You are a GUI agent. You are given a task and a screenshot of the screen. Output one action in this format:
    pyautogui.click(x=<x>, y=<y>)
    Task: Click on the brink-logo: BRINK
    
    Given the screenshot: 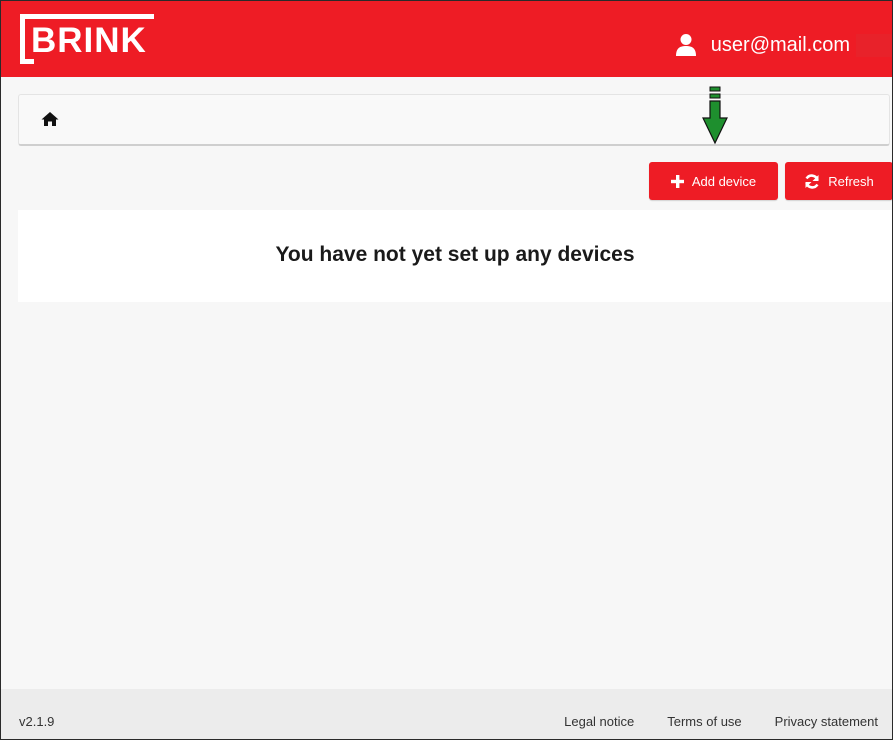 What is the action you would take?
    pyautogui.click(x=87, y=39)
    